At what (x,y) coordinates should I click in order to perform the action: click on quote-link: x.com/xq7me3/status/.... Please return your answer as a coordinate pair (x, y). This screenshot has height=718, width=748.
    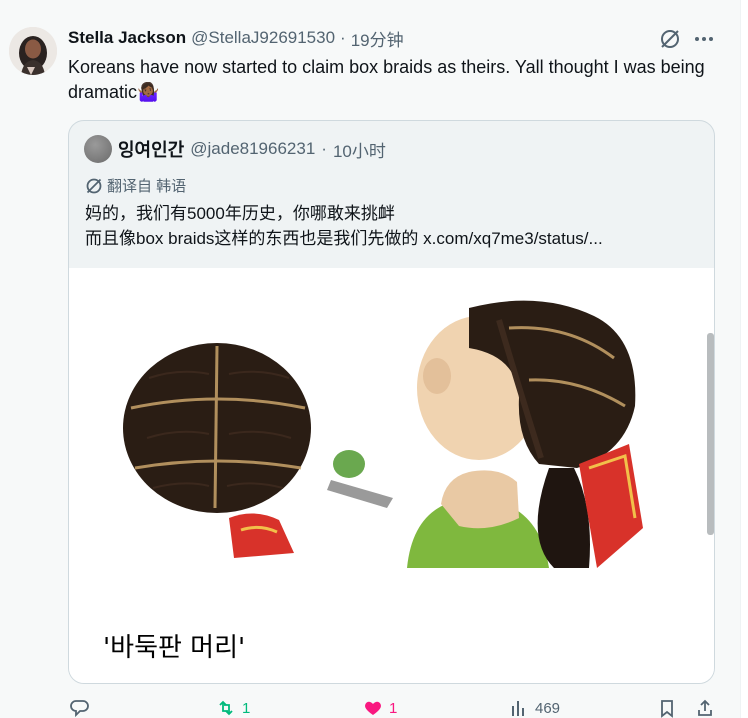
    Looking at the image, I should click on (513, 238).